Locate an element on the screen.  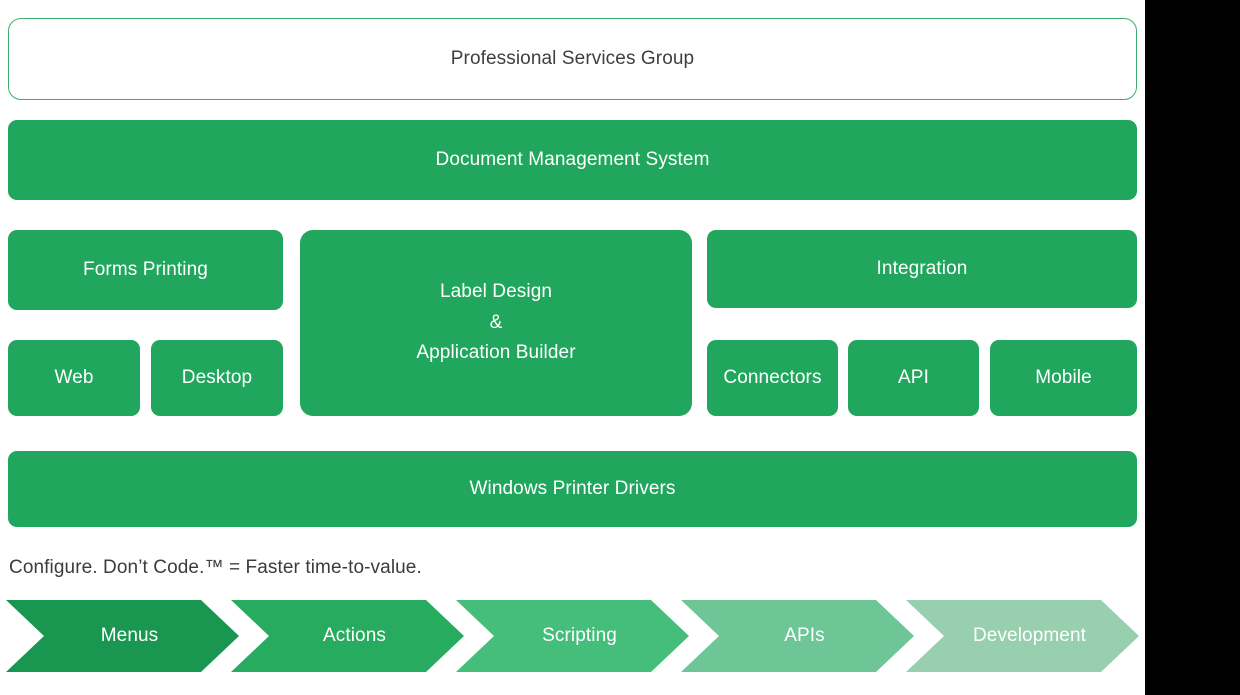
layer-label: Forms Printing is located at coordinates (145, 270).